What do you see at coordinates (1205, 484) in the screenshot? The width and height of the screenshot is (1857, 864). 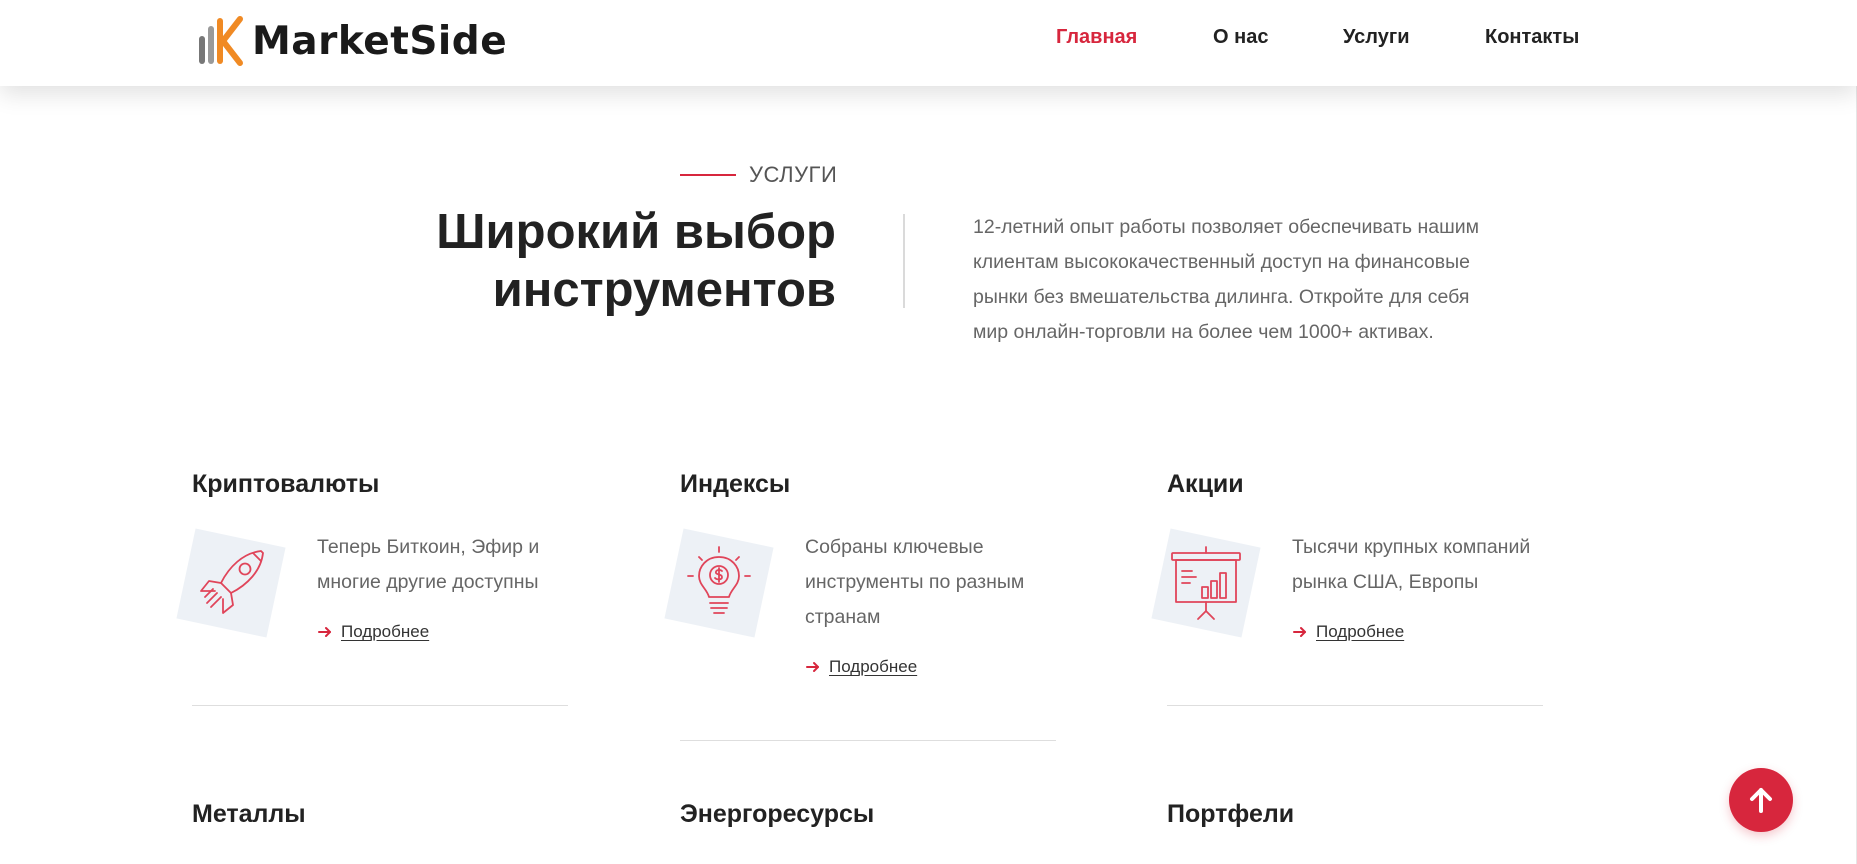 I see `service-title: Акции` at bounding box center [1205, 484].